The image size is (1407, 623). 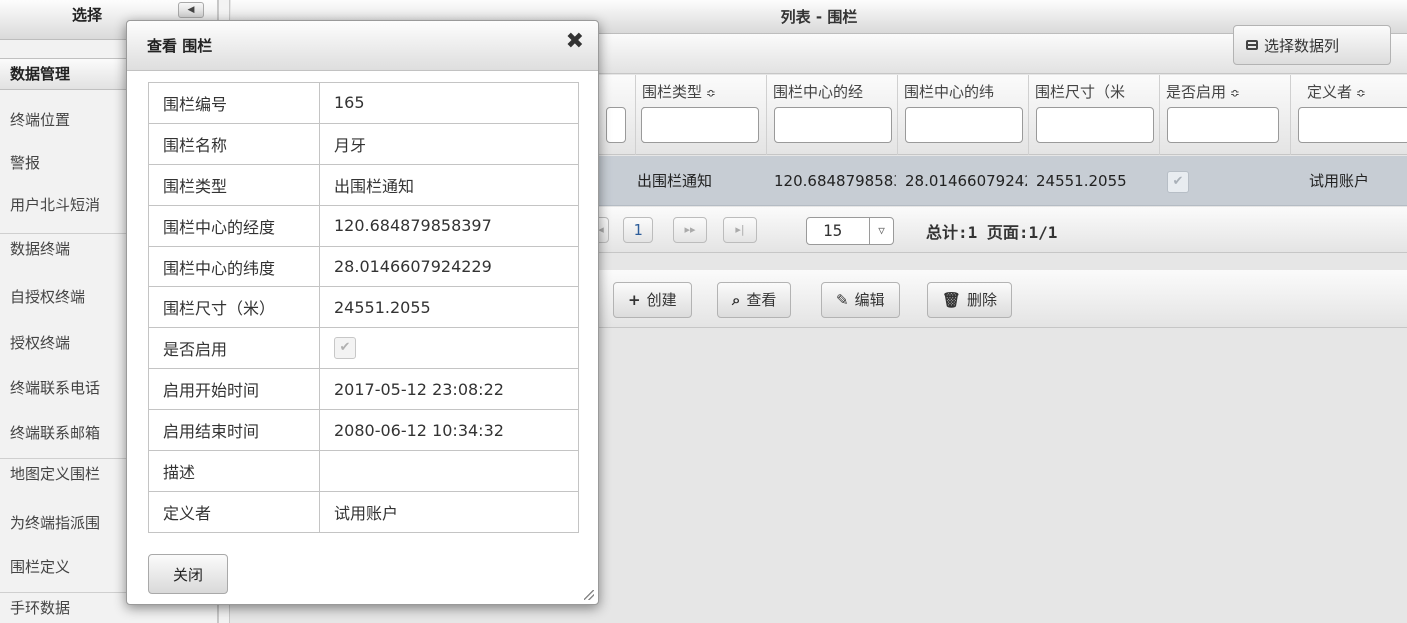 I want to click on field-label: 启用结束时间, so click(x=234, y=430).